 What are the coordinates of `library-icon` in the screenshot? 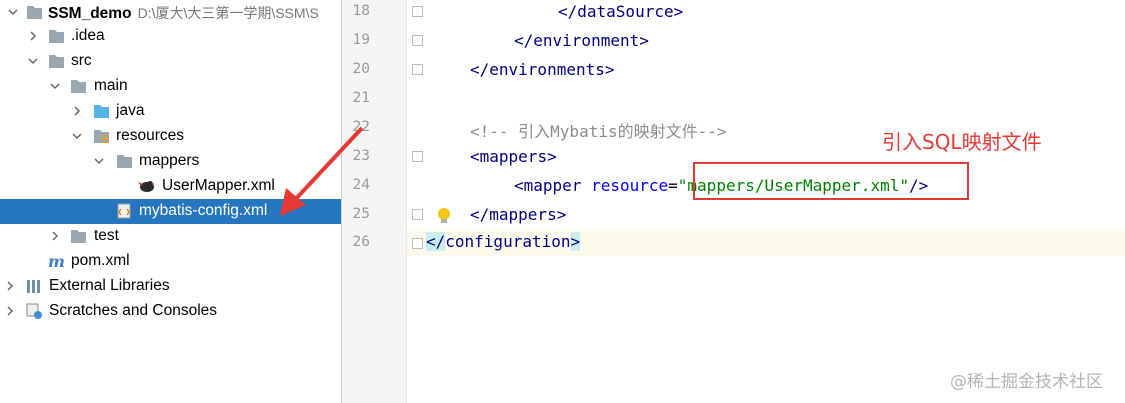 It's located at (33, 286).